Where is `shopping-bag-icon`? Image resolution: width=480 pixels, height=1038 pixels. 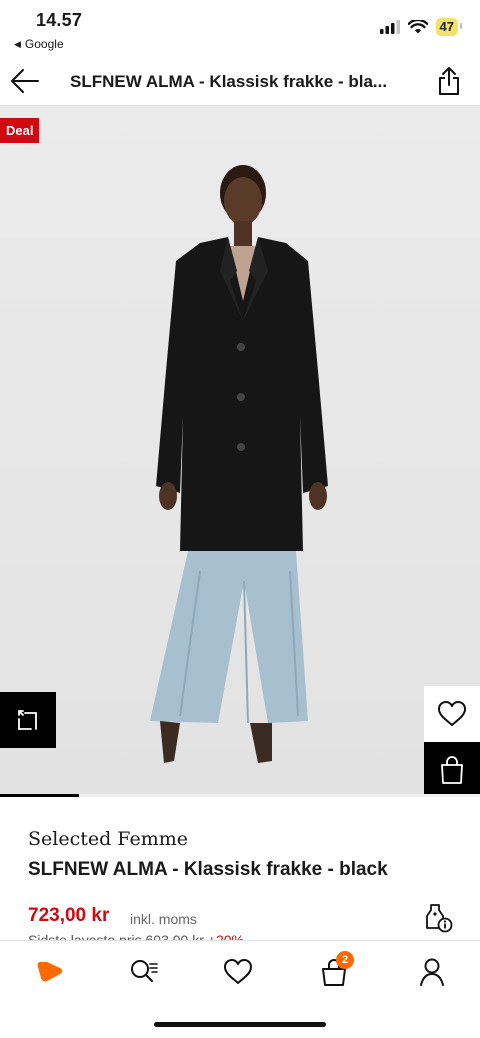
shopping-bag-icon is located at coordinates (452, 770).